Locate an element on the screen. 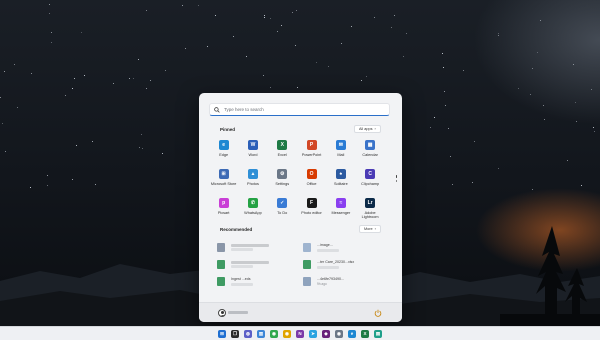  pinned-app: W Word is located at coordinates (252, 151).